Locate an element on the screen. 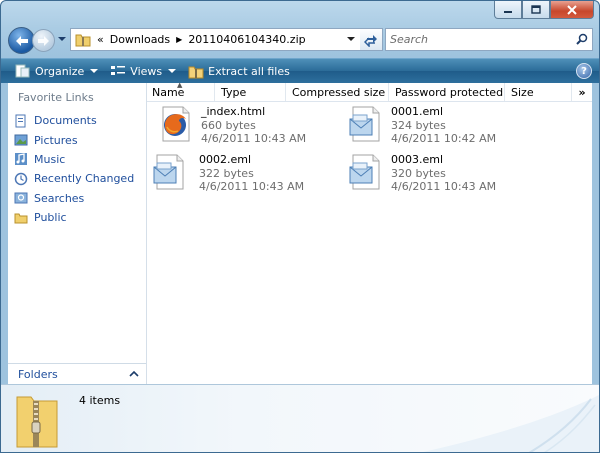  command-bar: Organize Views Extract all files ? is located at coordinates (300, 70).